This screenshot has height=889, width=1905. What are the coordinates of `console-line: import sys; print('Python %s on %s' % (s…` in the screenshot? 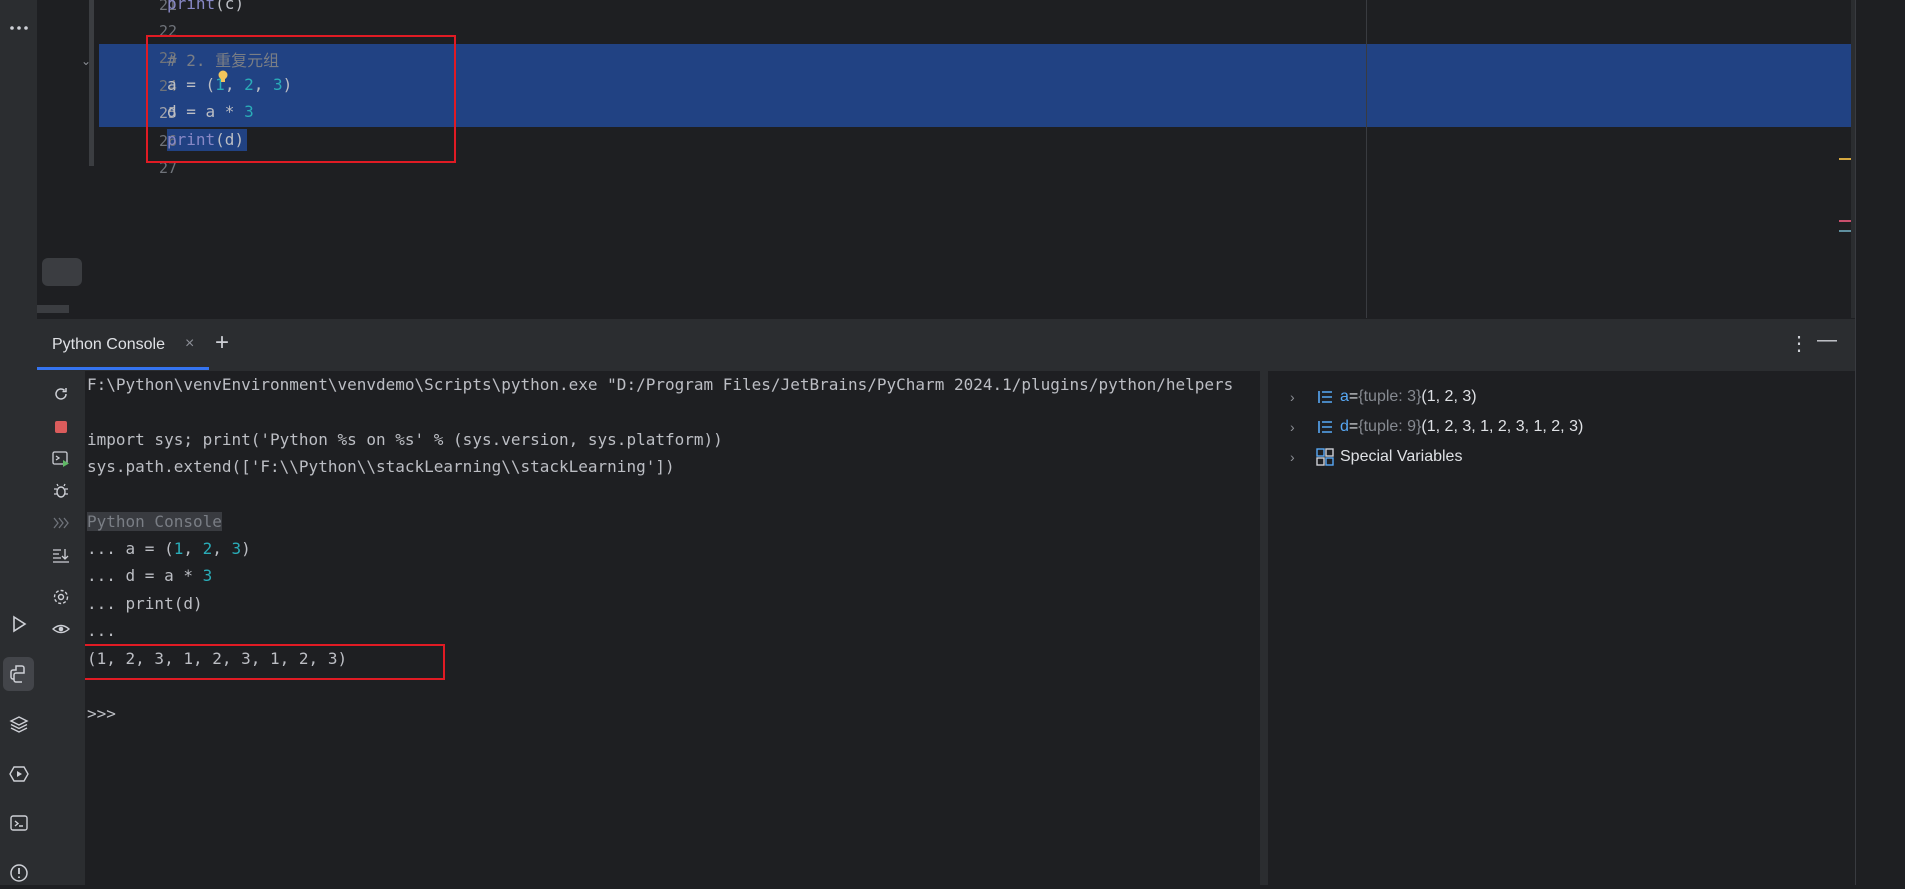 It's located at (405, 439).